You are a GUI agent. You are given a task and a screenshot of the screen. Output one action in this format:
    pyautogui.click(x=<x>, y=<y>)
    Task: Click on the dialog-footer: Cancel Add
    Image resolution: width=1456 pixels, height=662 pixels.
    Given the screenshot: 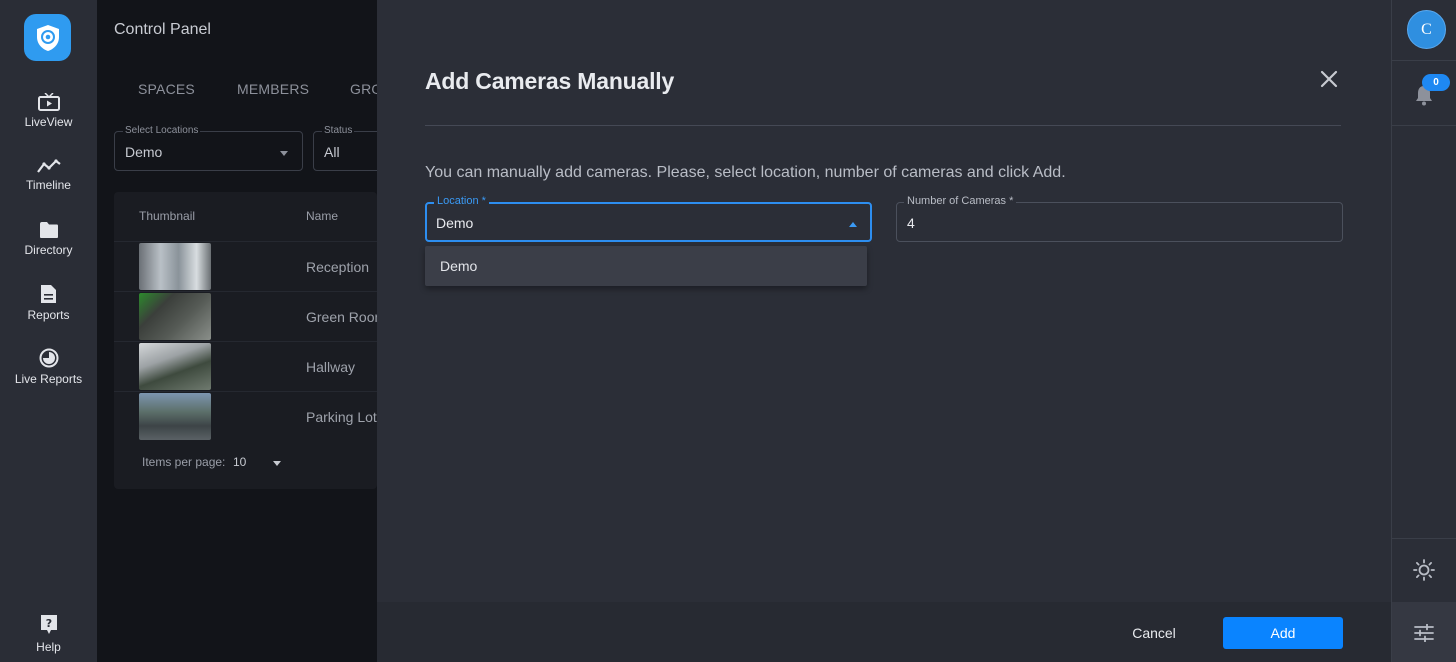 What is the action you would take?
    pyautogui.click(x=884, y=632)
    